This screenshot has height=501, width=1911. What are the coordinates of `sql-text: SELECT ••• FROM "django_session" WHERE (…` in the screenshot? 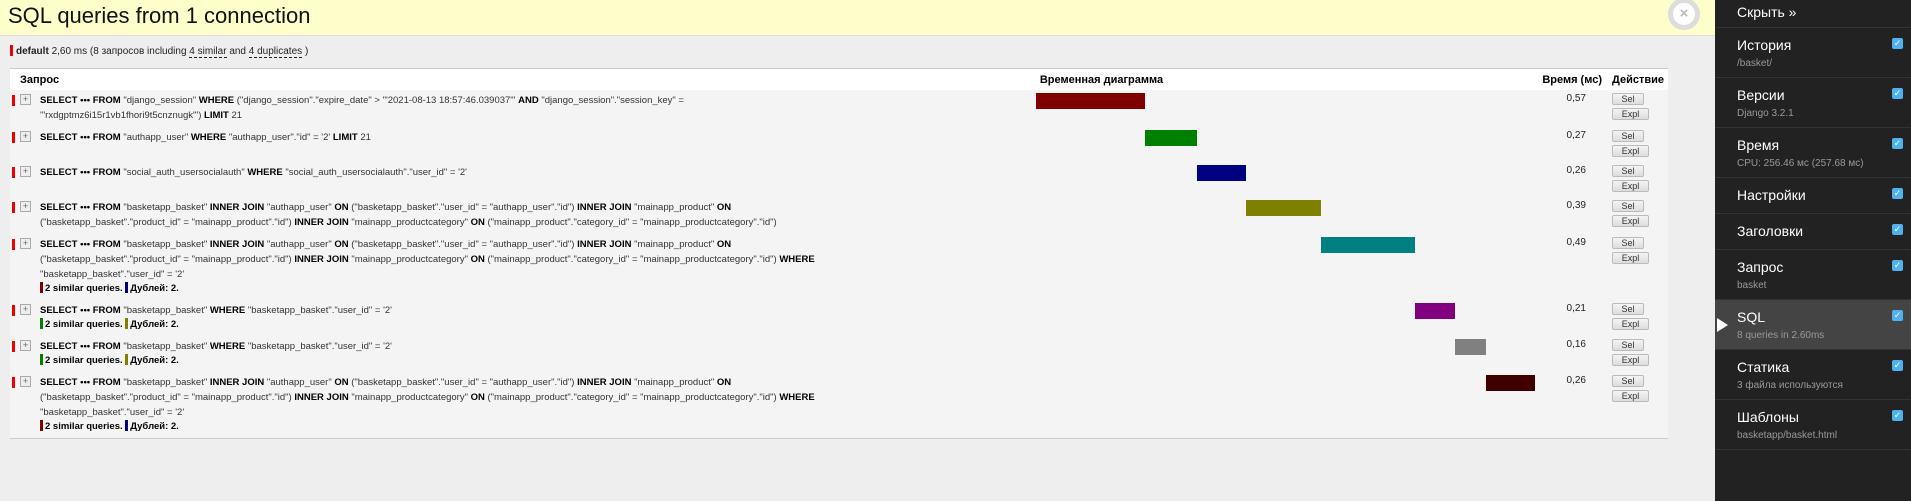 It's located at (435, 108).